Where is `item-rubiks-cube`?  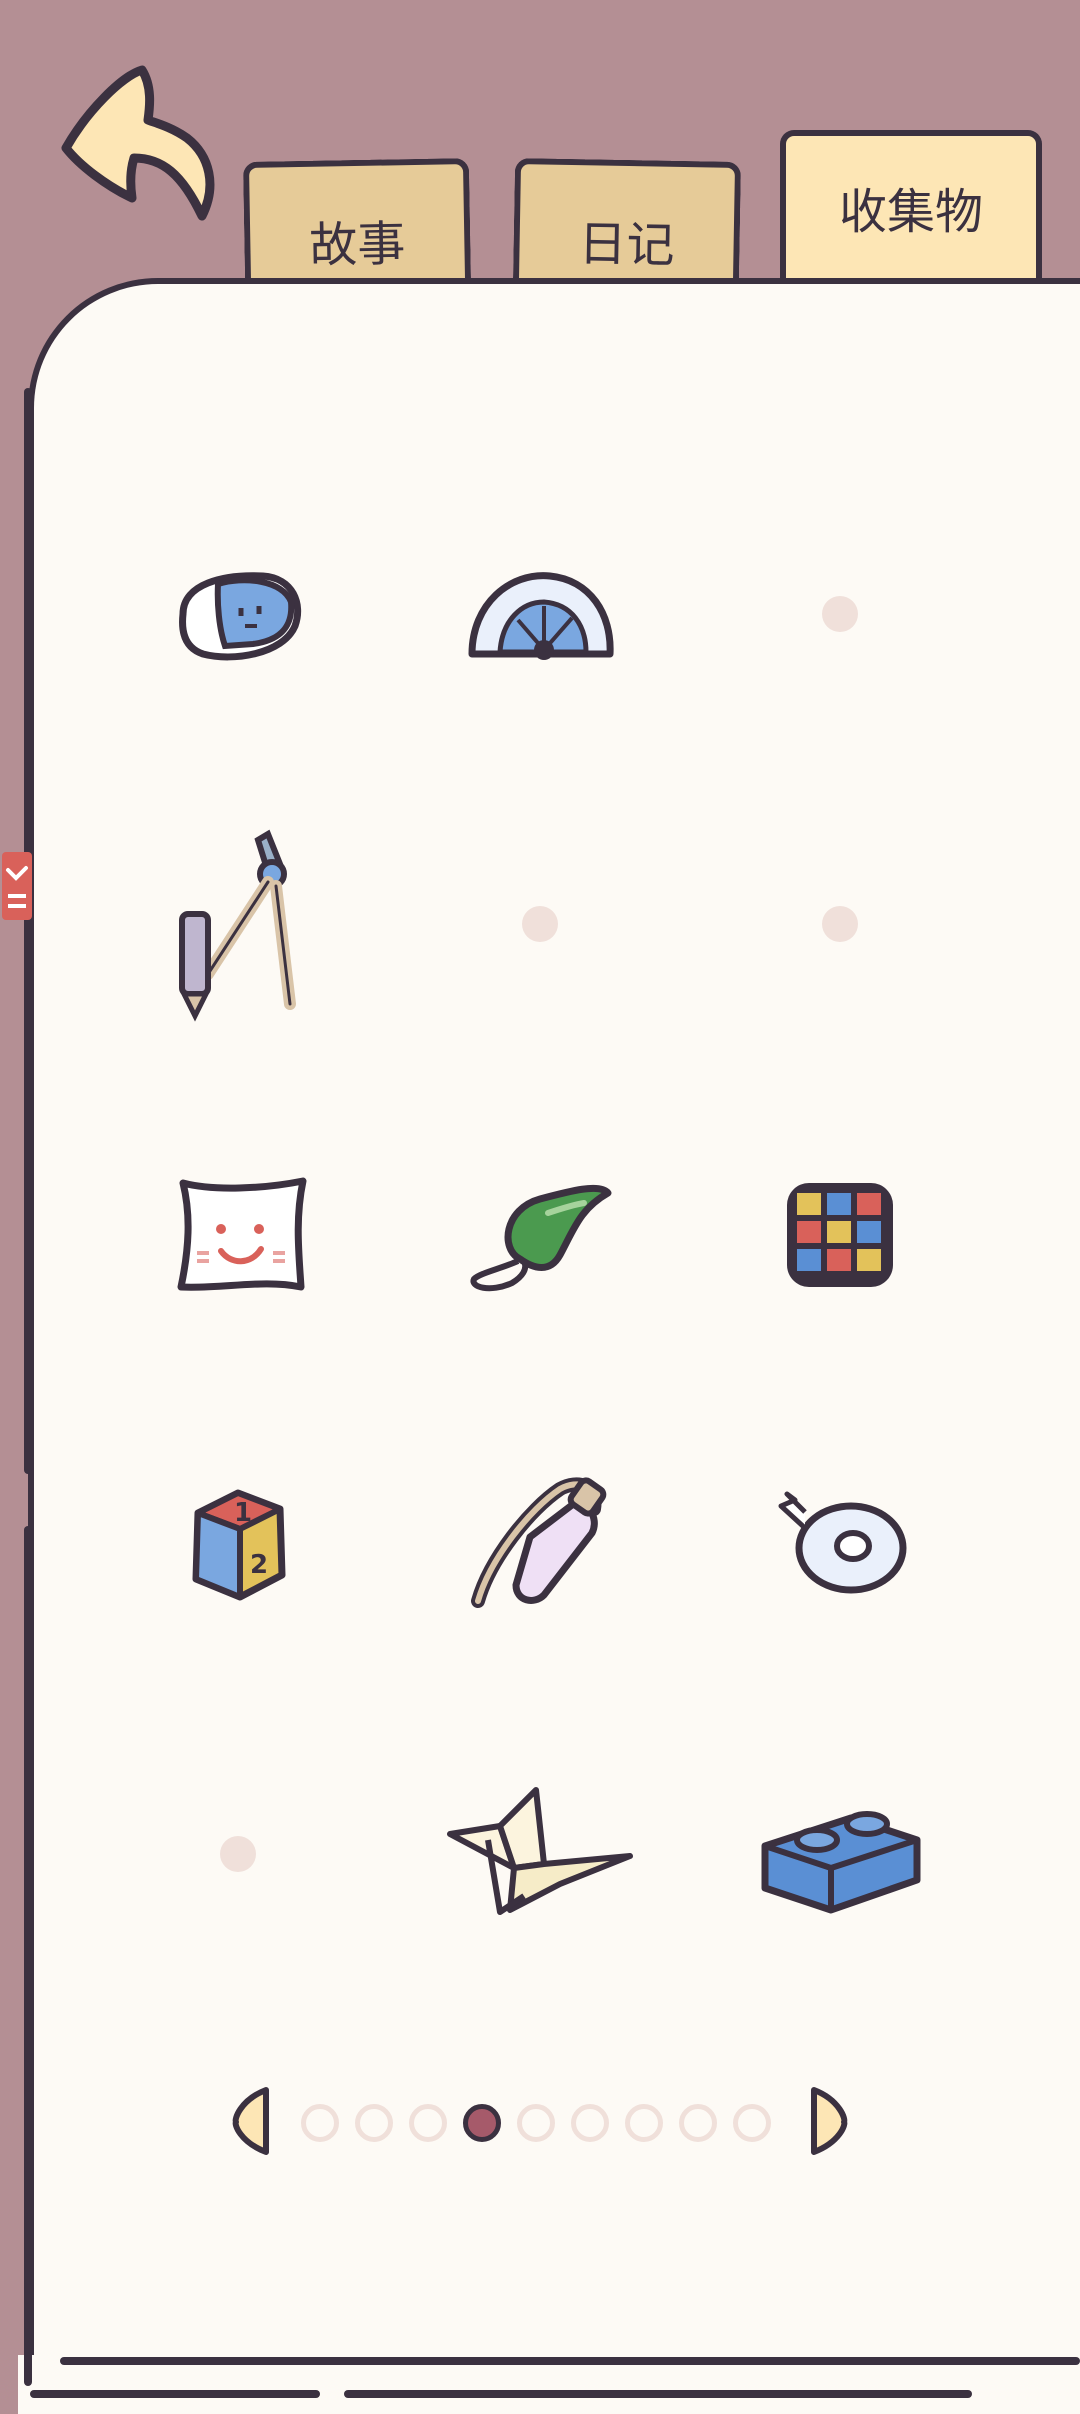
item-rubiks-cube is located at coordinates (840, 1234).